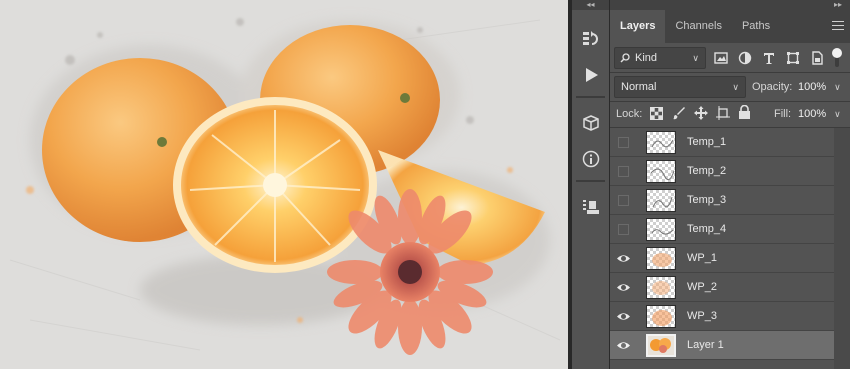 This screenshot has height=369, width=850. What do you see at coordinates (730, 5) in the screenshot?
I see `collapse-panel-arrow: ▸▸` at bounding box center [730, 5].